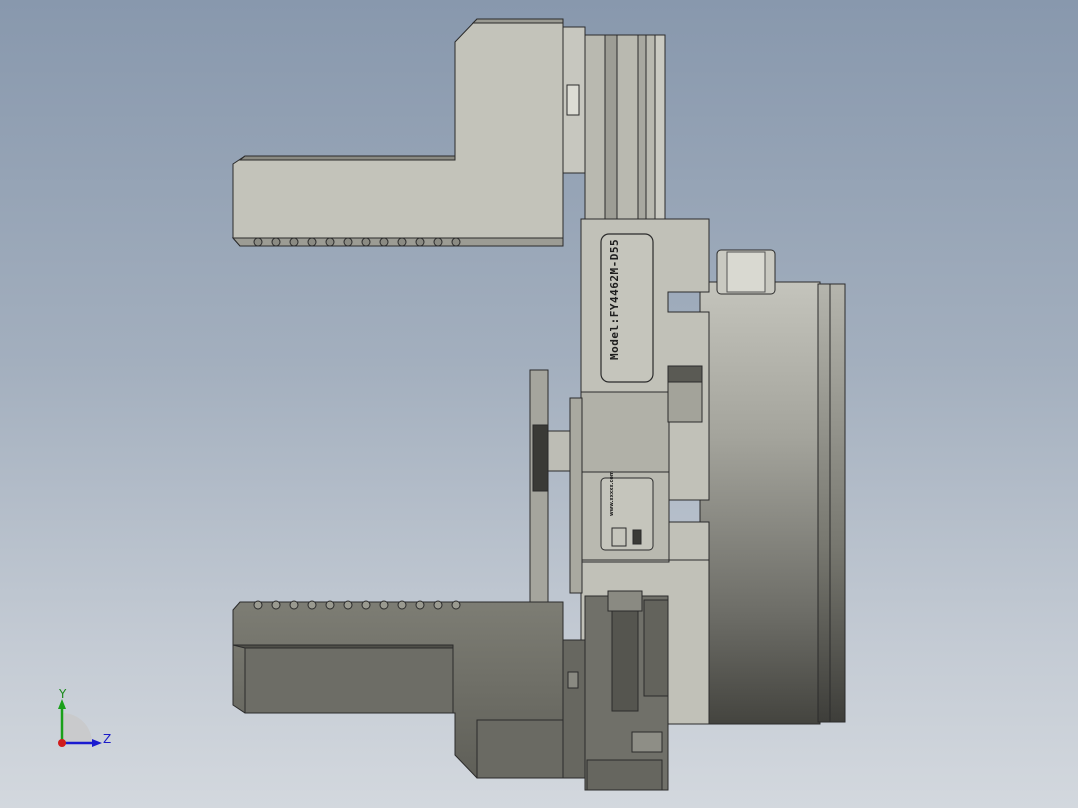 This screenshot has height=808, width=1078. What do you see at coordinates (107, 739) in the screenshot?
I see `z-axis-label: Z` at bounding box center [107, 739].